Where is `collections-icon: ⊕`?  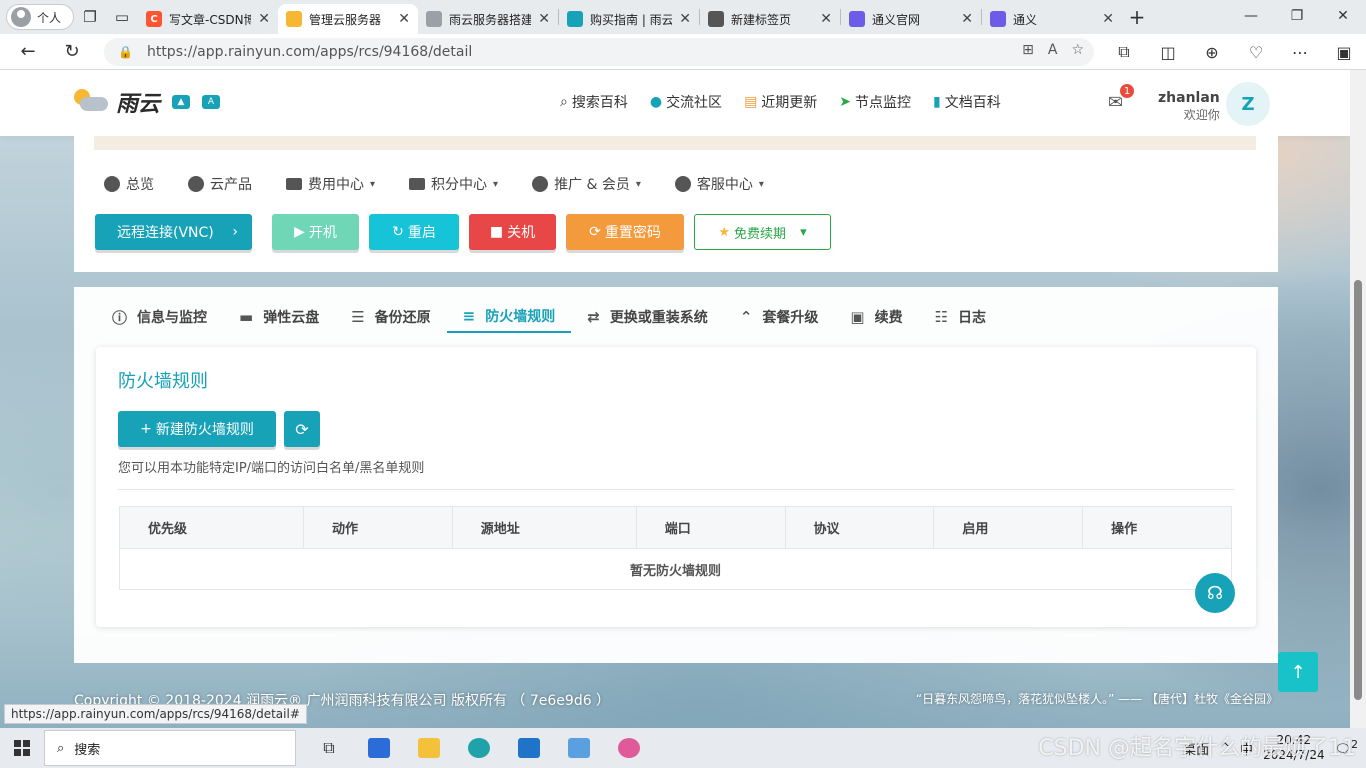 collections-icon: ⊕ is located at coordinates (1212, 52).